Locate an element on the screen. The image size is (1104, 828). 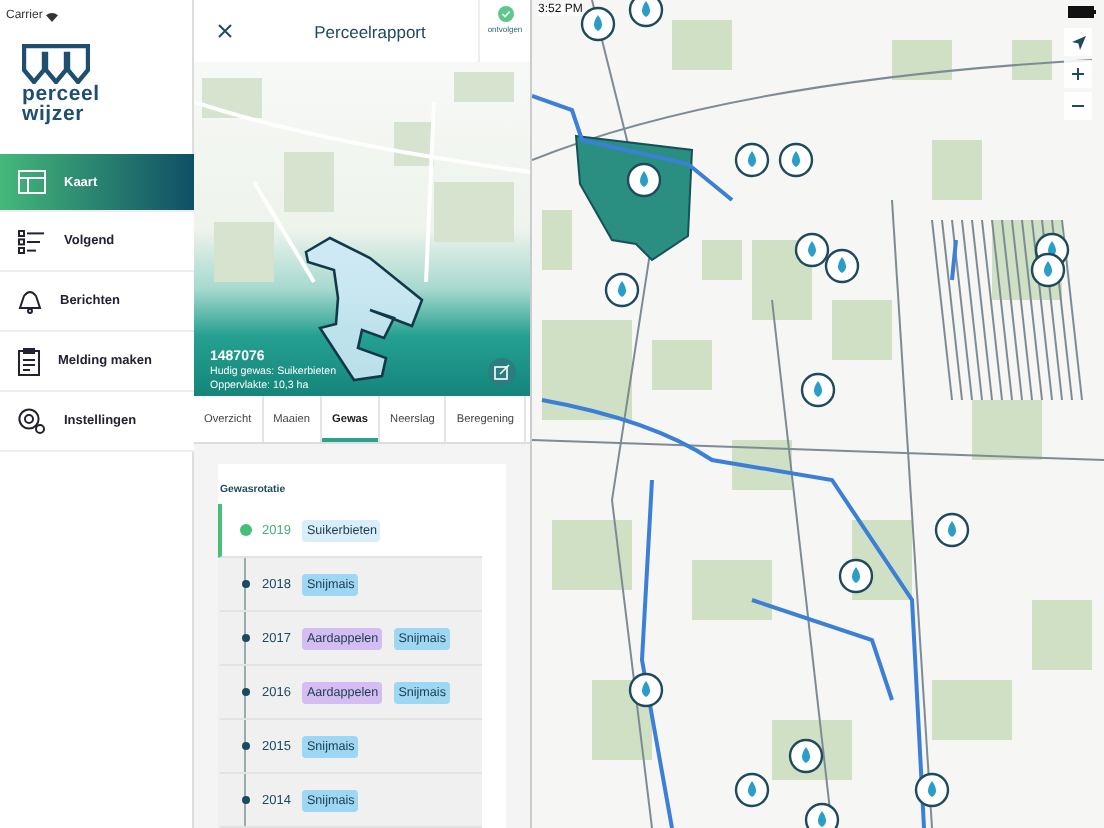
wifi-icon is located at coordinates (52, 16).